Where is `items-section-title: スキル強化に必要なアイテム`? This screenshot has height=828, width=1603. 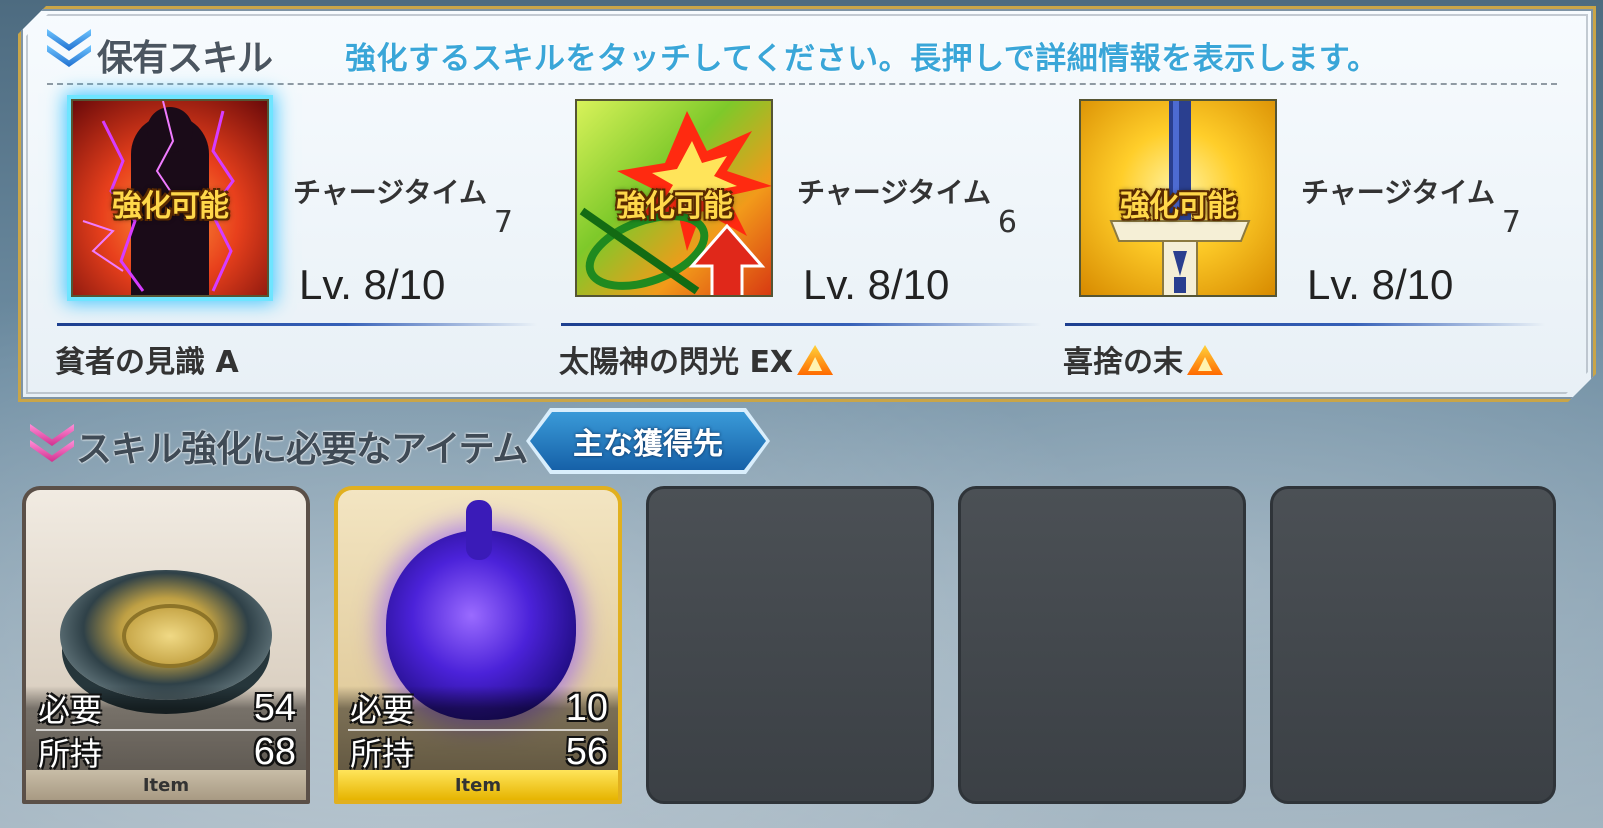
items-section-title: スキル強化に必要なアイテム is located at coordinates (302, 449).